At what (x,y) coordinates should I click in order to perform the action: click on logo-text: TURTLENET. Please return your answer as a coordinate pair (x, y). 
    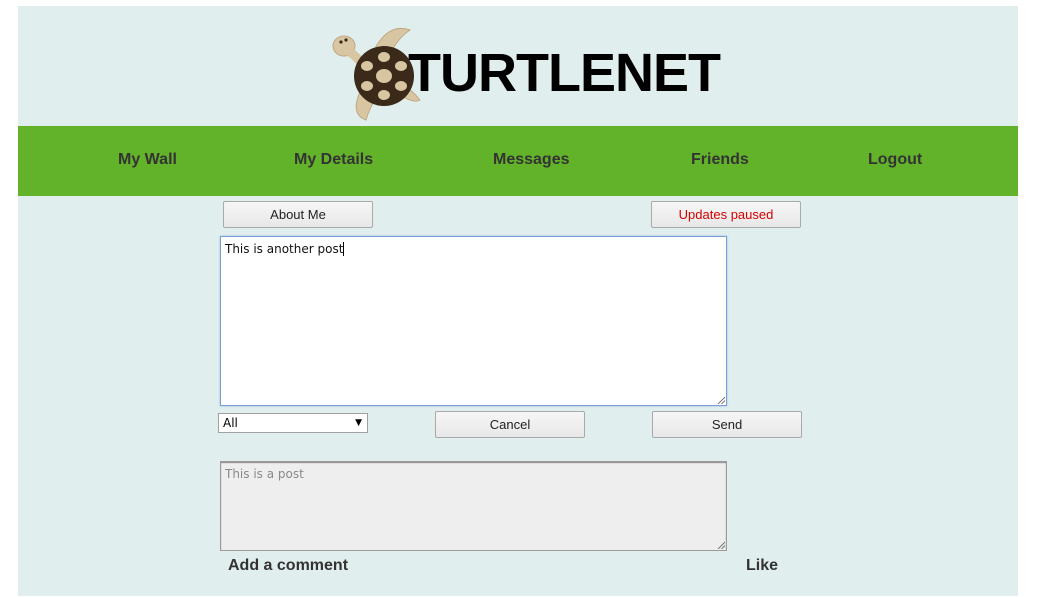
    Looking at the image, I should click on (564, 73).